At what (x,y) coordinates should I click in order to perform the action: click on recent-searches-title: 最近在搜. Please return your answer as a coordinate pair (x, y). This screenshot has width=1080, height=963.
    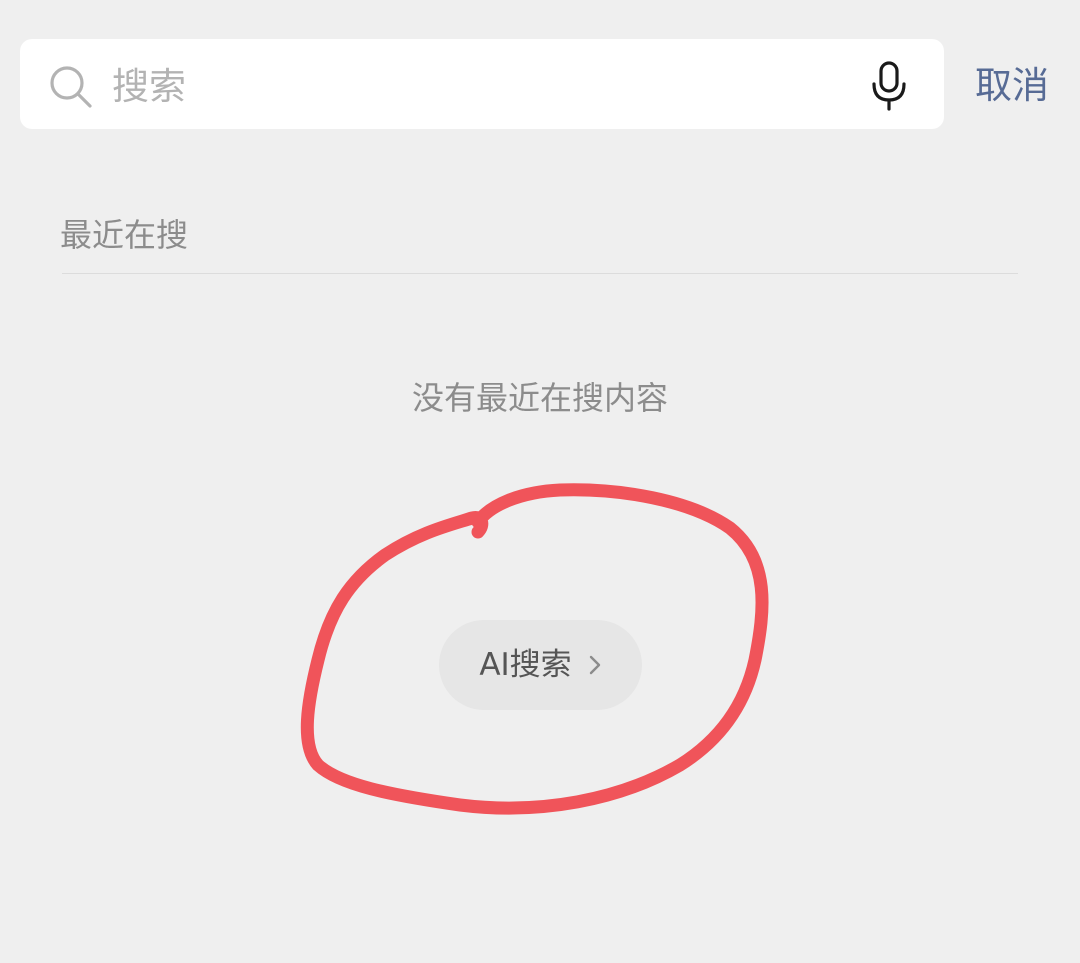
    Looking at the image, I should click on (124, 235).